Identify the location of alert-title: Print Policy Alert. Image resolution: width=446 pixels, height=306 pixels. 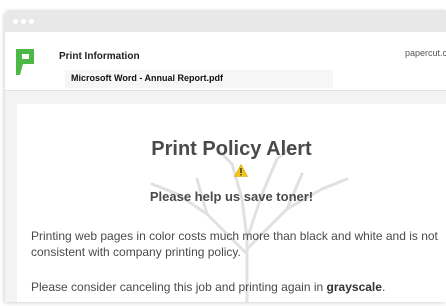
(231, 149).